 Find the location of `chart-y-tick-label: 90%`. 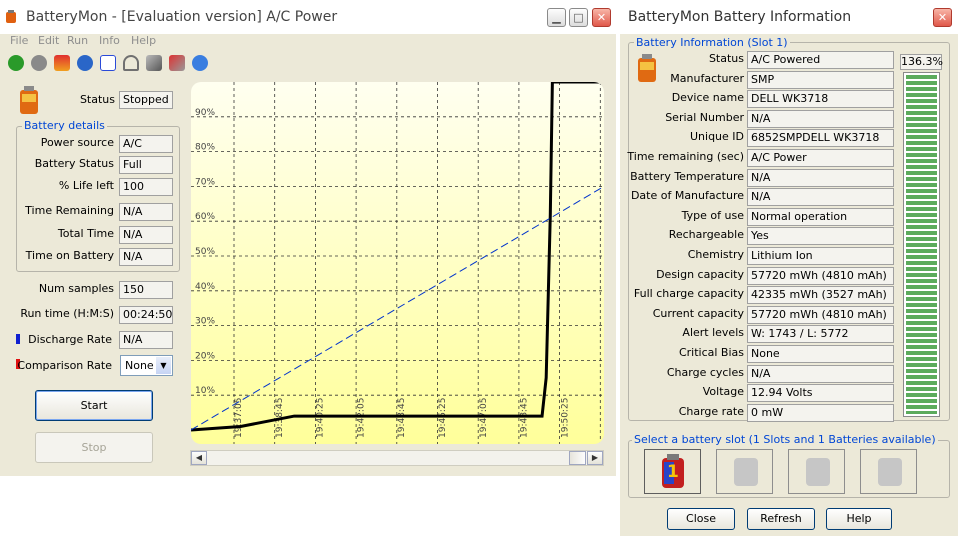

chart-y-tick-label: 90% is located at coordinates (205, 113).